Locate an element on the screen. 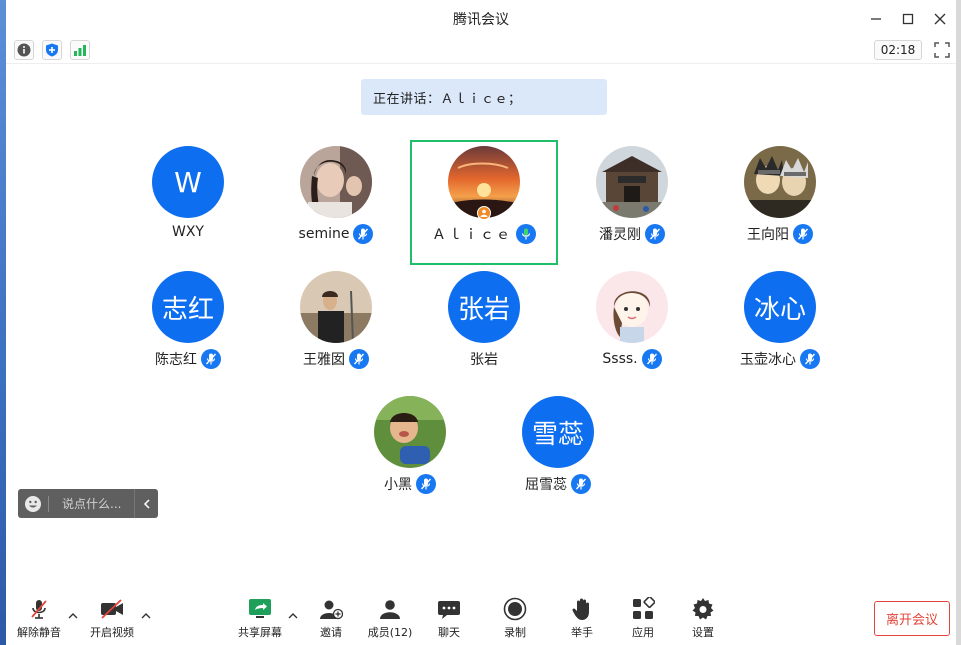  security-button is located at coordinates (52, 50).